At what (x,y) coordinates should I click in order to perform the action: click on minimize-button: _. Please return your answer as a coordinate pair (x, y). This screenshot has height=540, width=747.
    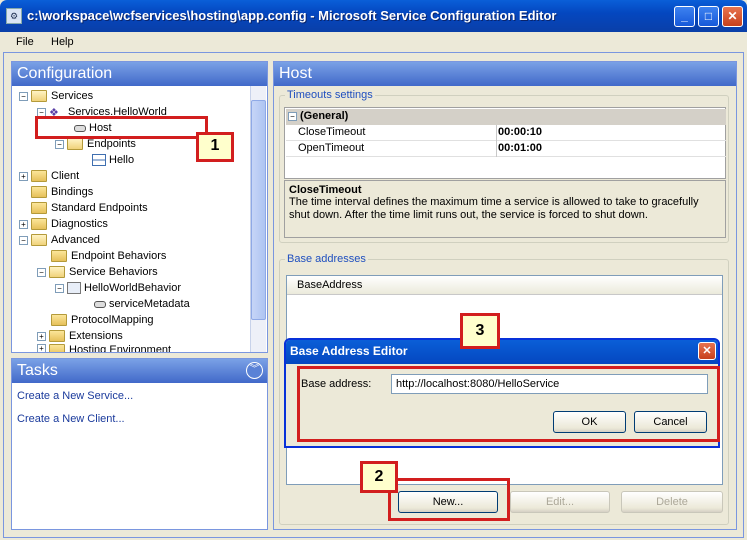
    Looking at the image, I should click on (684, 16).